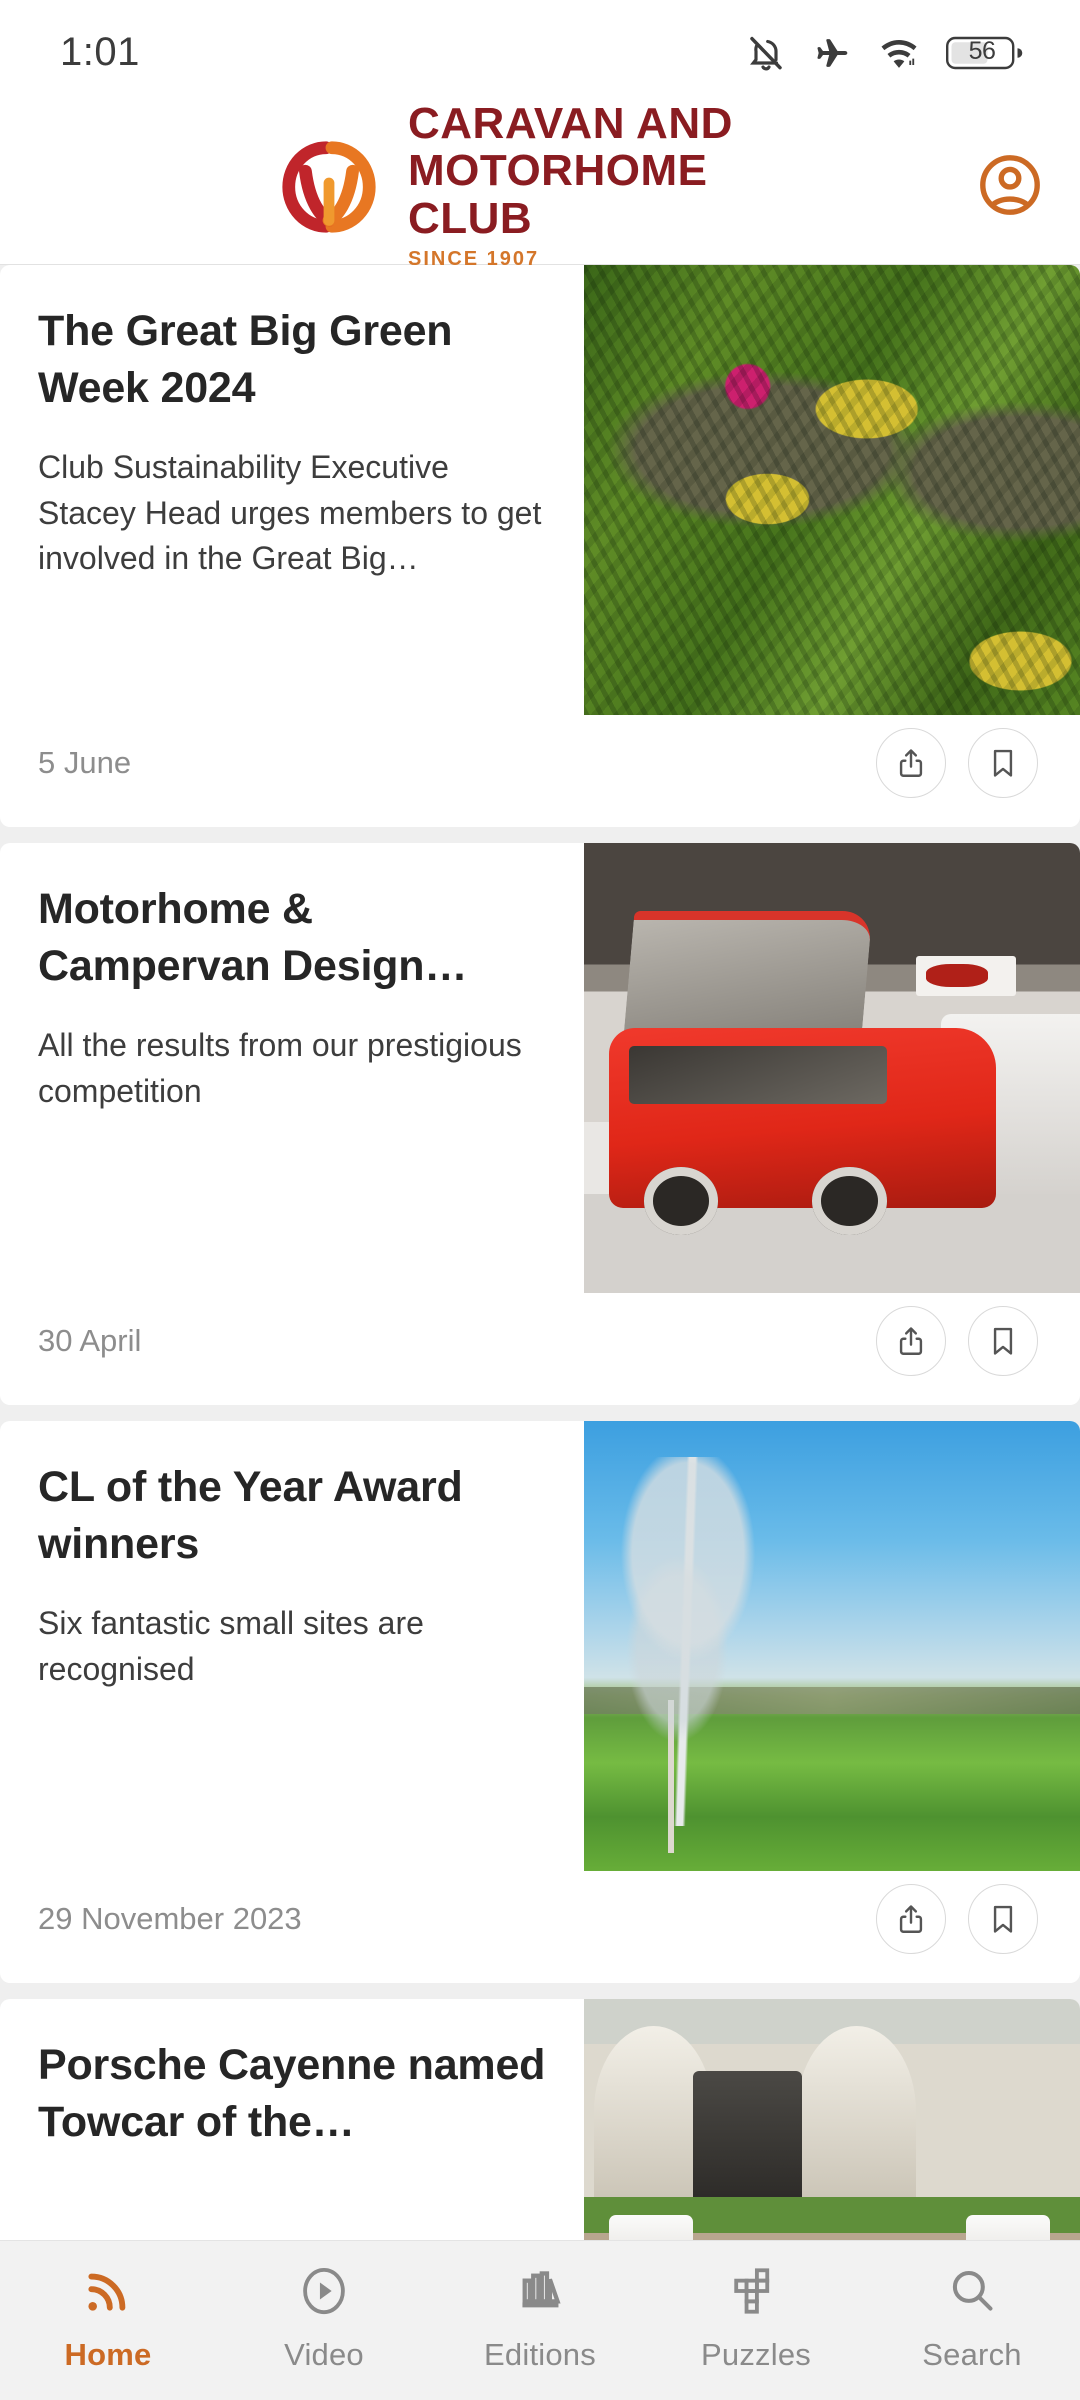 Image resolution: width=1080 pixels, height=2400 pixels. What do you see at coordinates (324, 2354) in the screenshot?
I see `nav-label-video: Video` at bounding box center [324, 2354].